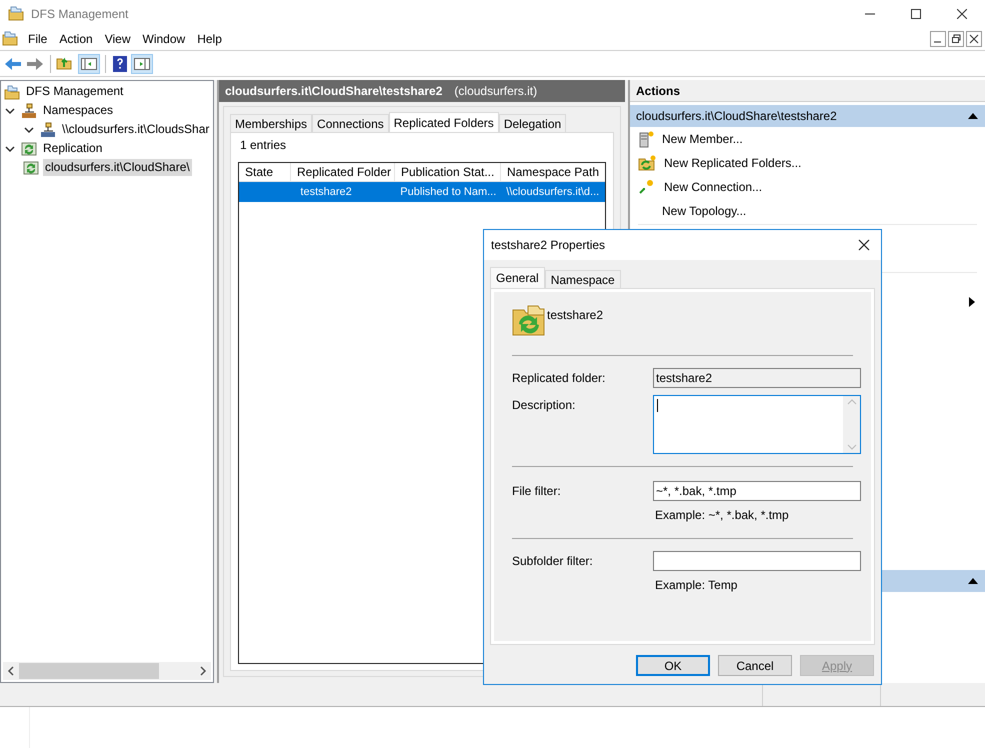 The image size is (985, 748). Describe the element at coordinates (209, 39) in the screenshot. I see `menu-item: Help` at that location.